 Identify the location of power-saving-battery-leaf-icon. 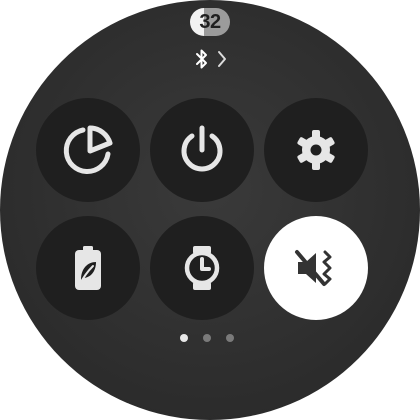
(88, 268).